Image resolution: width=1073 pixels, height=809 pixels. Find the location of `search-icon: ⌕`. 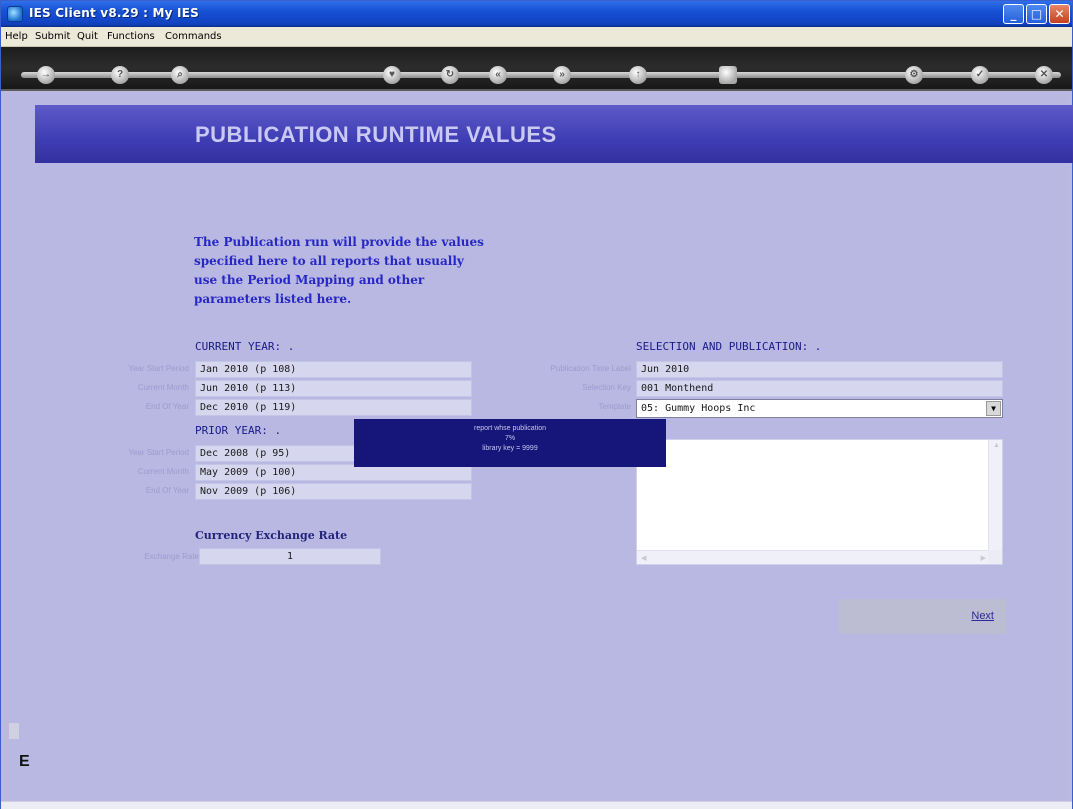

search-icon: ⌕ is located at coordinates (180, 75).